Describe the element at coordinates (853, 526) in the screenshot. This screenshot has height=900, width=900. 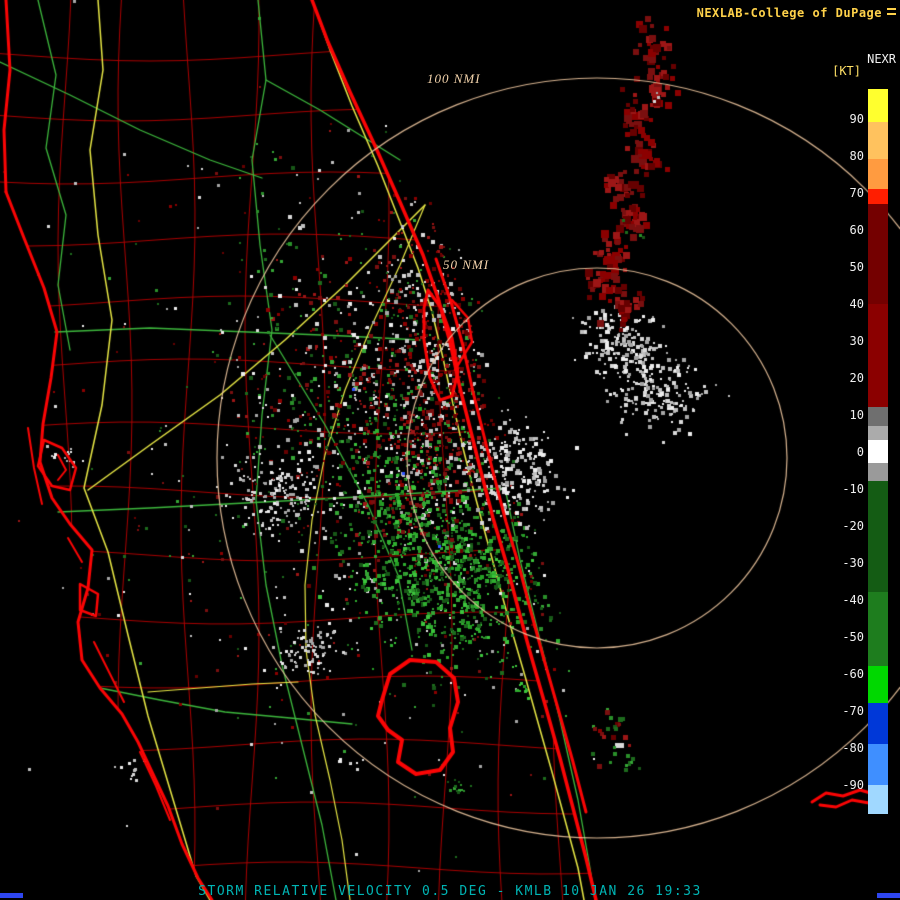
I see `colorbar-tick-label: -20` at that location.